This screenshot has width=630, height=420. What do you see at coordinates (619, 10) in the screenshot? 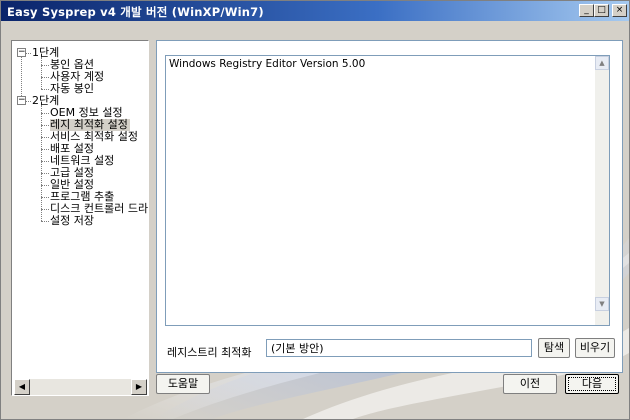
I see `close-button: ×` at bounding box center [619, 10].